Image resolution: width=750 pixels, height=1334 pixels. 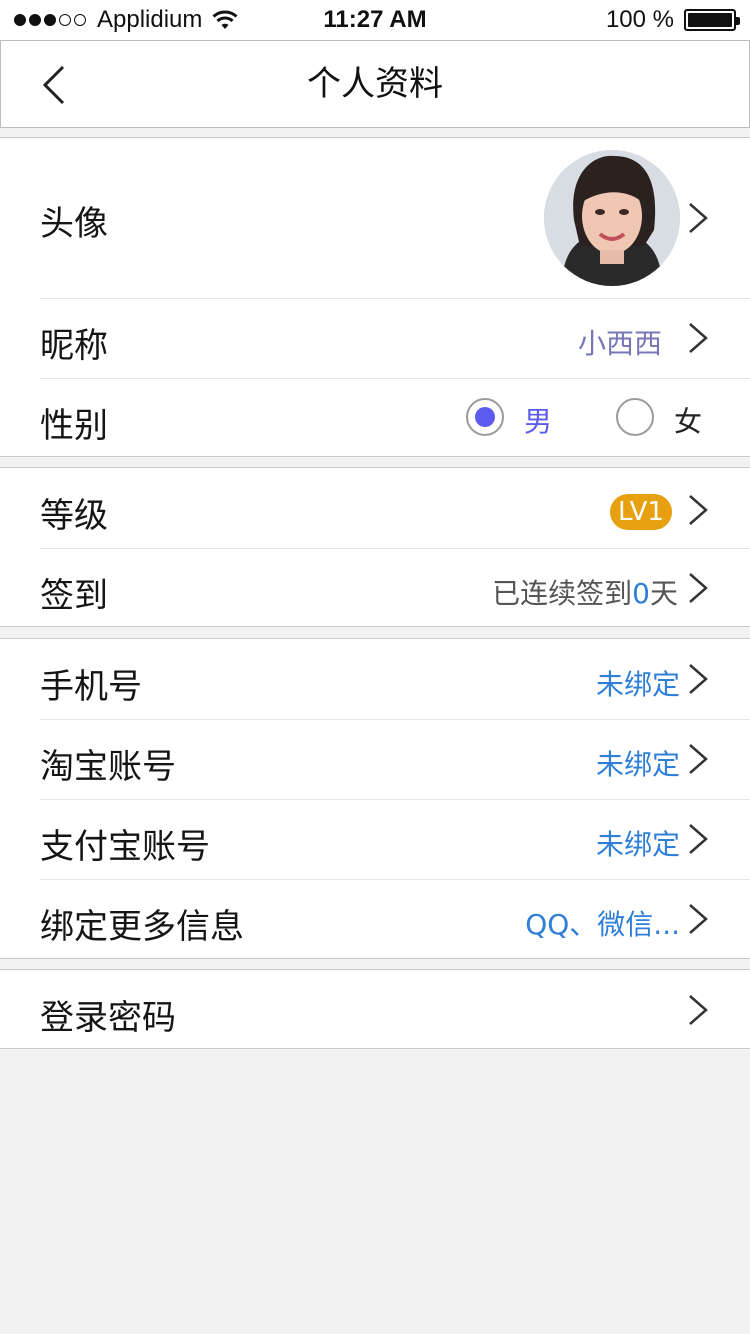 What do you see at coordinates (74, 224) in the screenshot?
I see `avatar-label: 头像` at bounding box center [74, 224].